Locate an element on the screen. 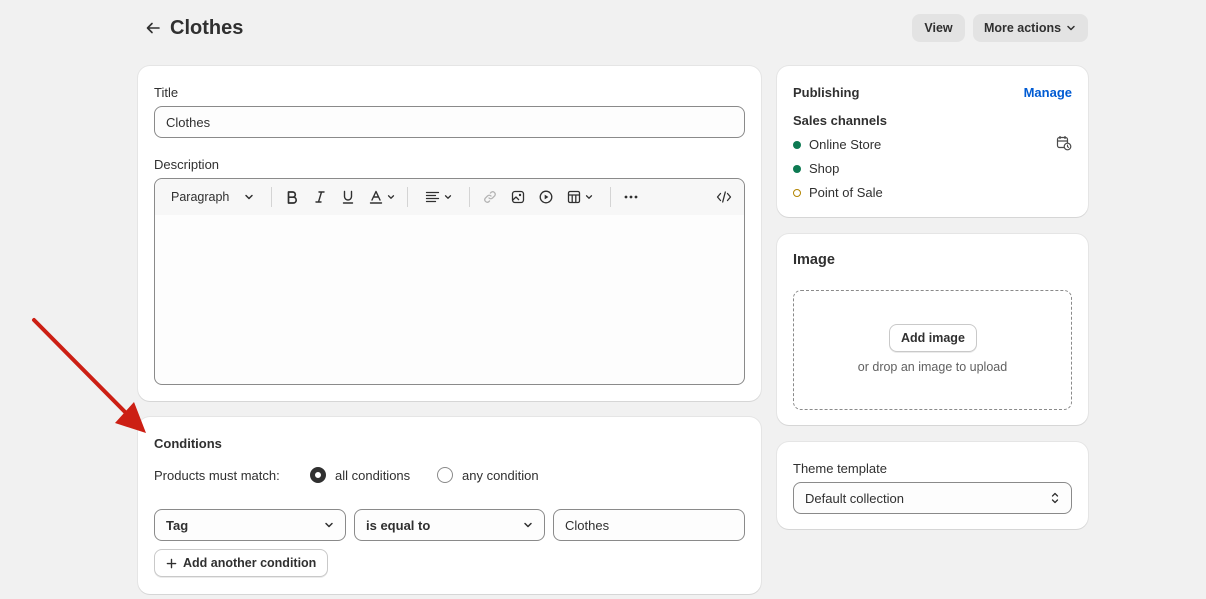 The width and height of the screenshot is (1206, 599). insert-image-button is located at coordinates (518, 197).